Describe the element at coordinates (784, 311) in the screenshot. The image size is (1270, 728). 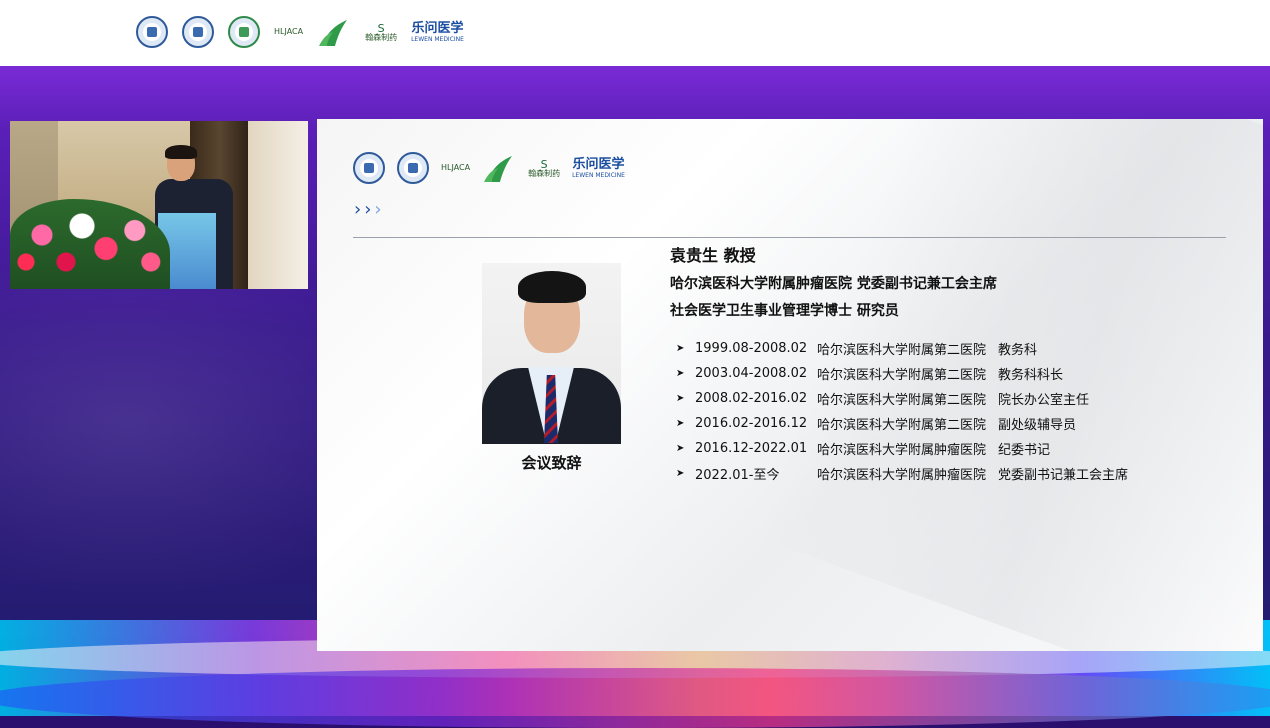
I see `speaker-degree: 社会医学卫生事业管理学博士 研究员` at that location.